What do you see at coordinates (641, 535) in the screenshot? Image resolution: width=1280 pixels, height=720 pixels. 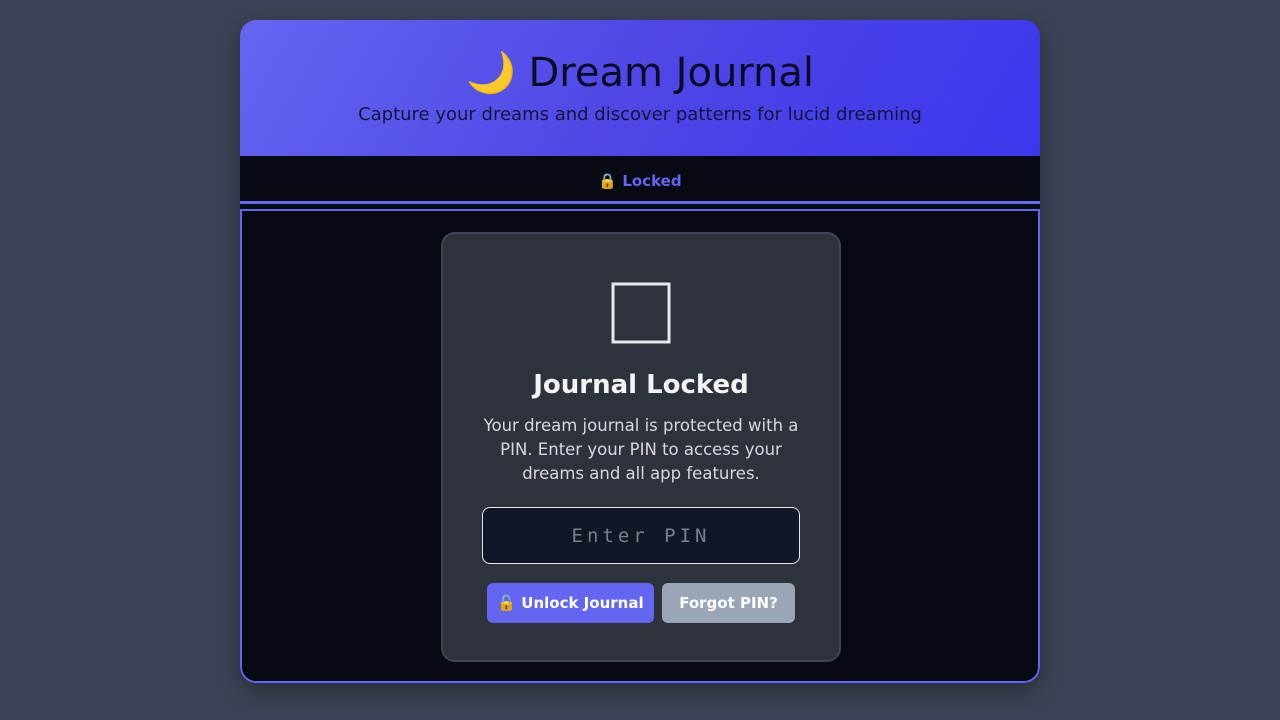 I see `pin-input` at bounding box center [641, 535].